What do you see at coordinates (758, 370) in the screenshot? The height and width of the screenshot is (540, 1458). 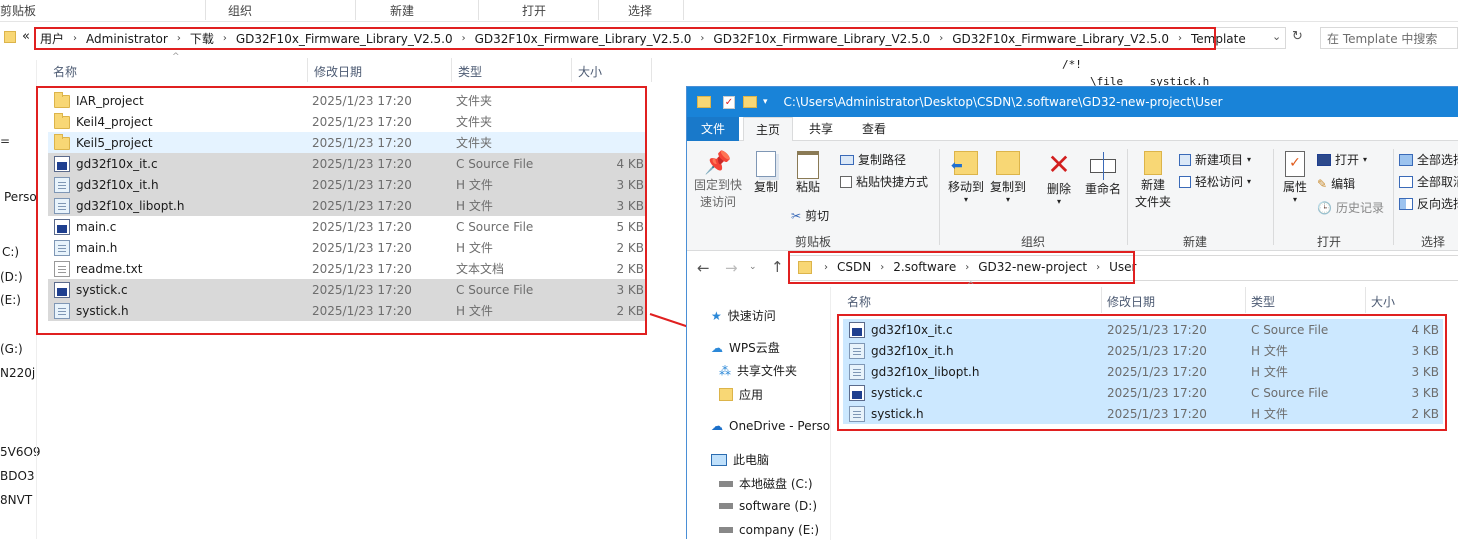 I see `nav-item-shared-folder: ⁂ 共享文件夹` at bounding box center [758, 370].